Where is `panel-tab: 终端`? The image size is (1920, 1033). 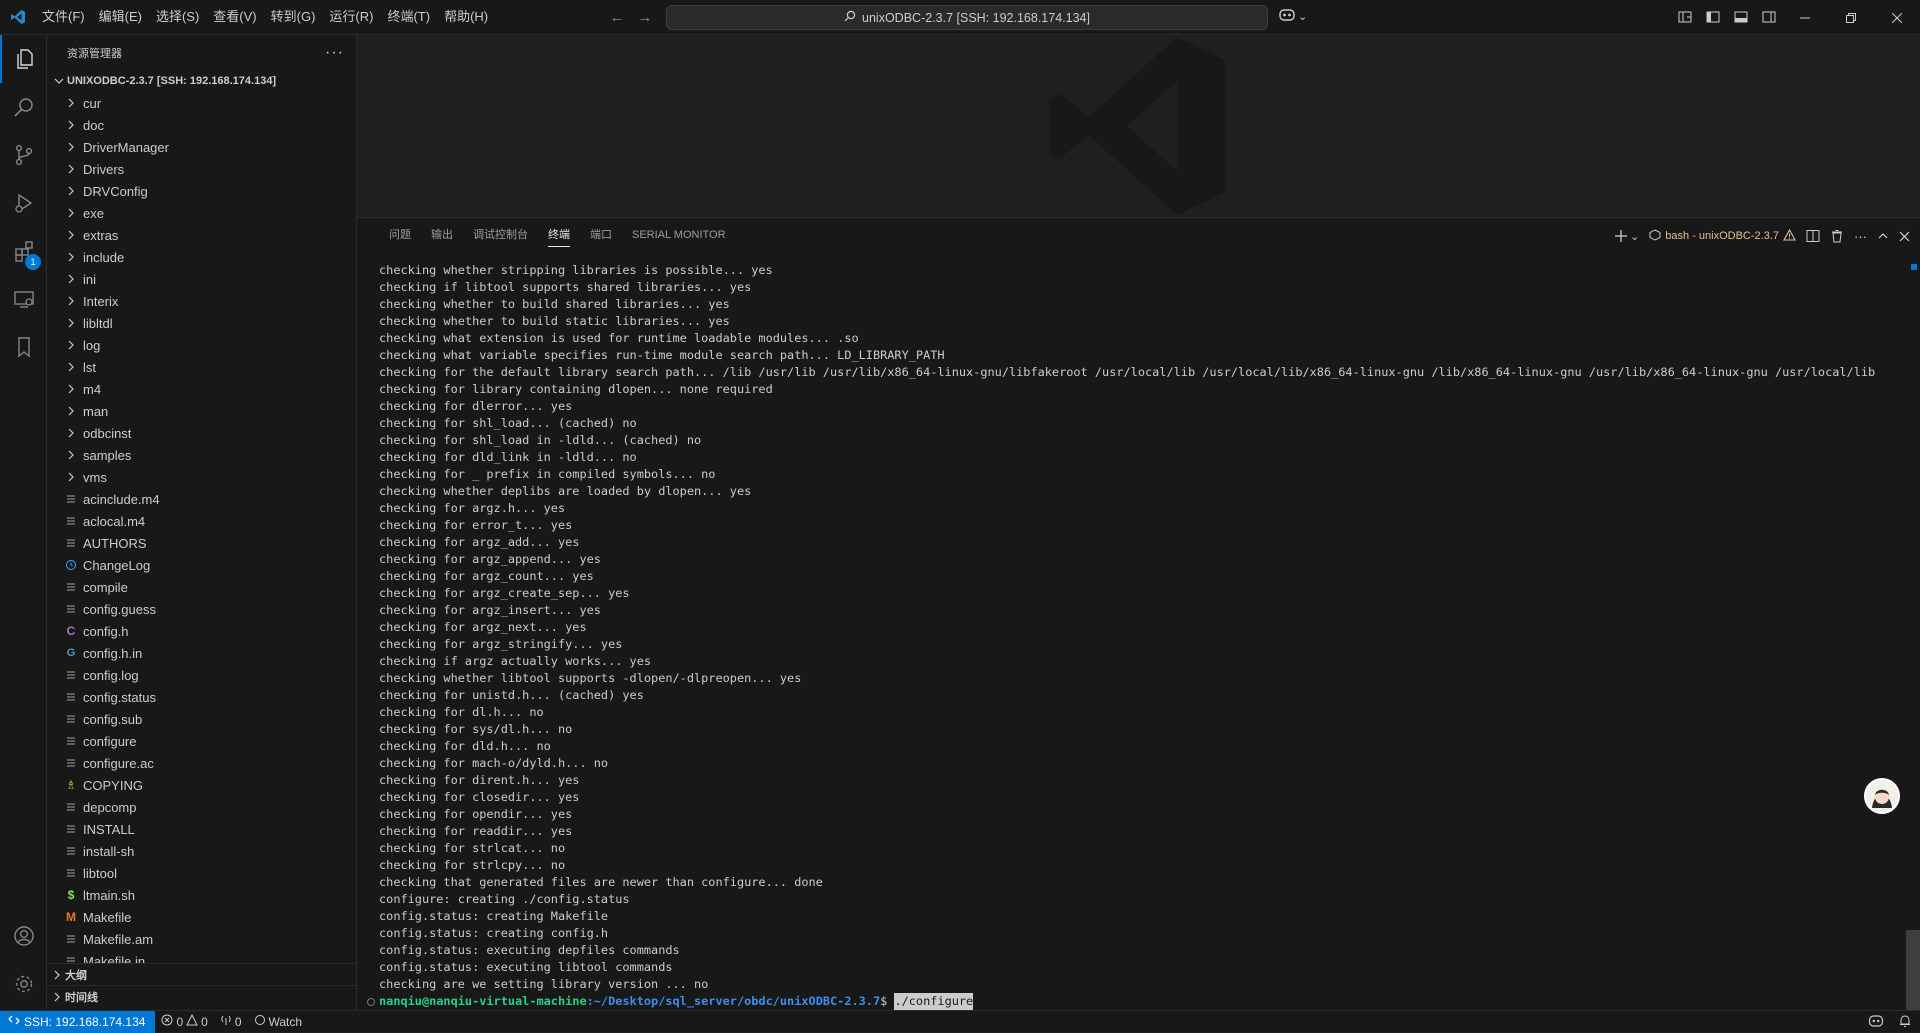 panel-tab: 终端 is located at coordinates (559, 235).